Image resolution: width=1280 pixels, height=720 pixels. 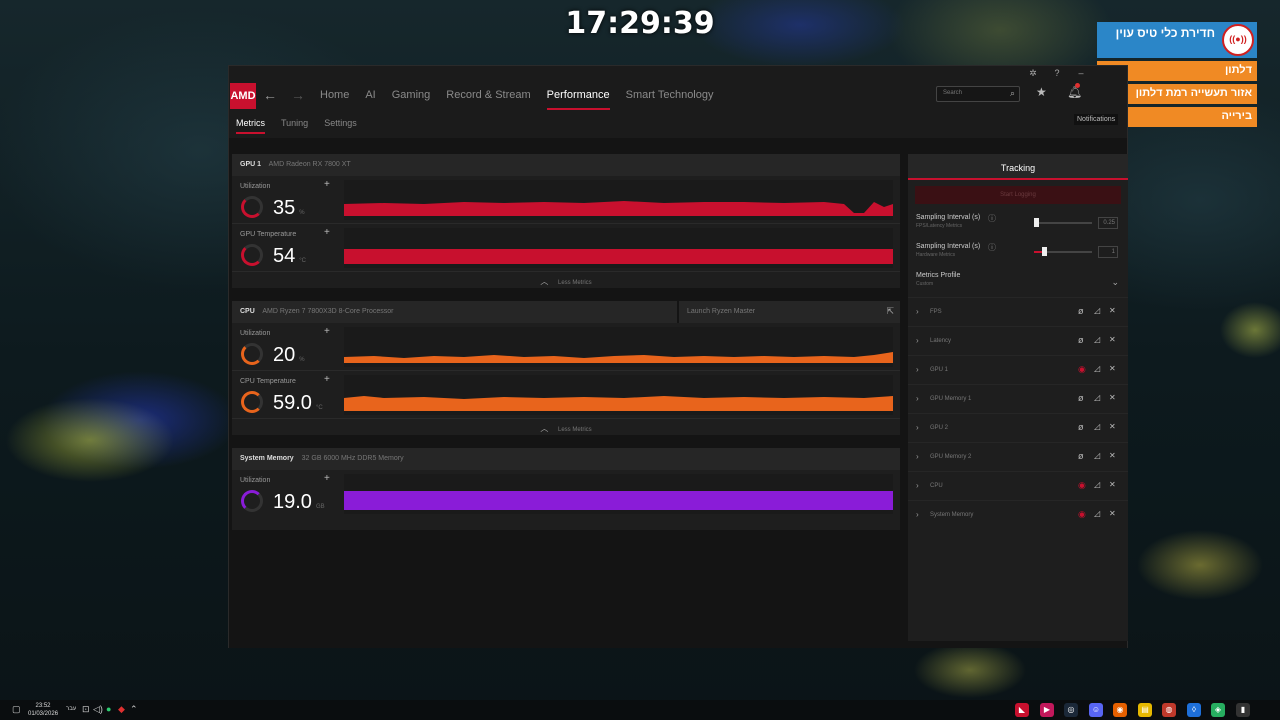 I want to click on file-explorer-icon: ▤, so click(x=1145, y=710).